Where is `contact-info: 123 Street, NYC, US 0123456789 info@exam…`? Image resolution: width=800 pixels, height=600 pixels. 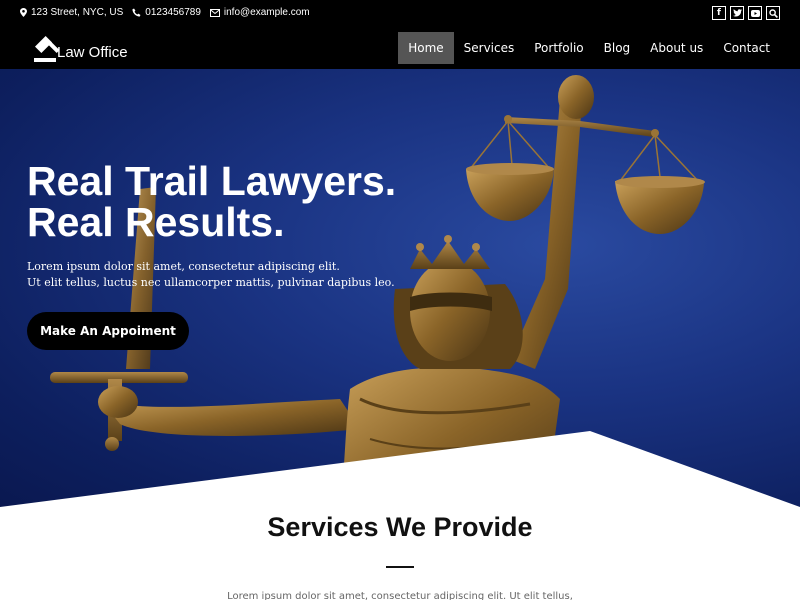 contact-info: 123 Street, NYC, US 0123456789 info@exam… is located at coordinates (169, 12).